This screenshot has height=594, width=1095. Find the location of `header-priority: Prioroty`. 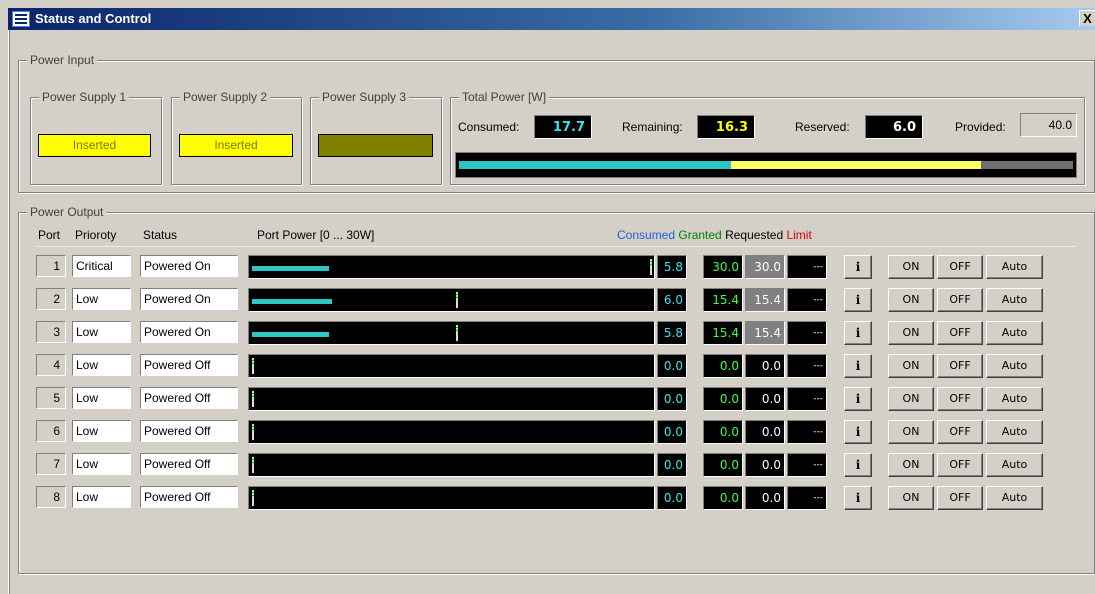

header-priority: Prioroty is located at coordinates (96, 235).